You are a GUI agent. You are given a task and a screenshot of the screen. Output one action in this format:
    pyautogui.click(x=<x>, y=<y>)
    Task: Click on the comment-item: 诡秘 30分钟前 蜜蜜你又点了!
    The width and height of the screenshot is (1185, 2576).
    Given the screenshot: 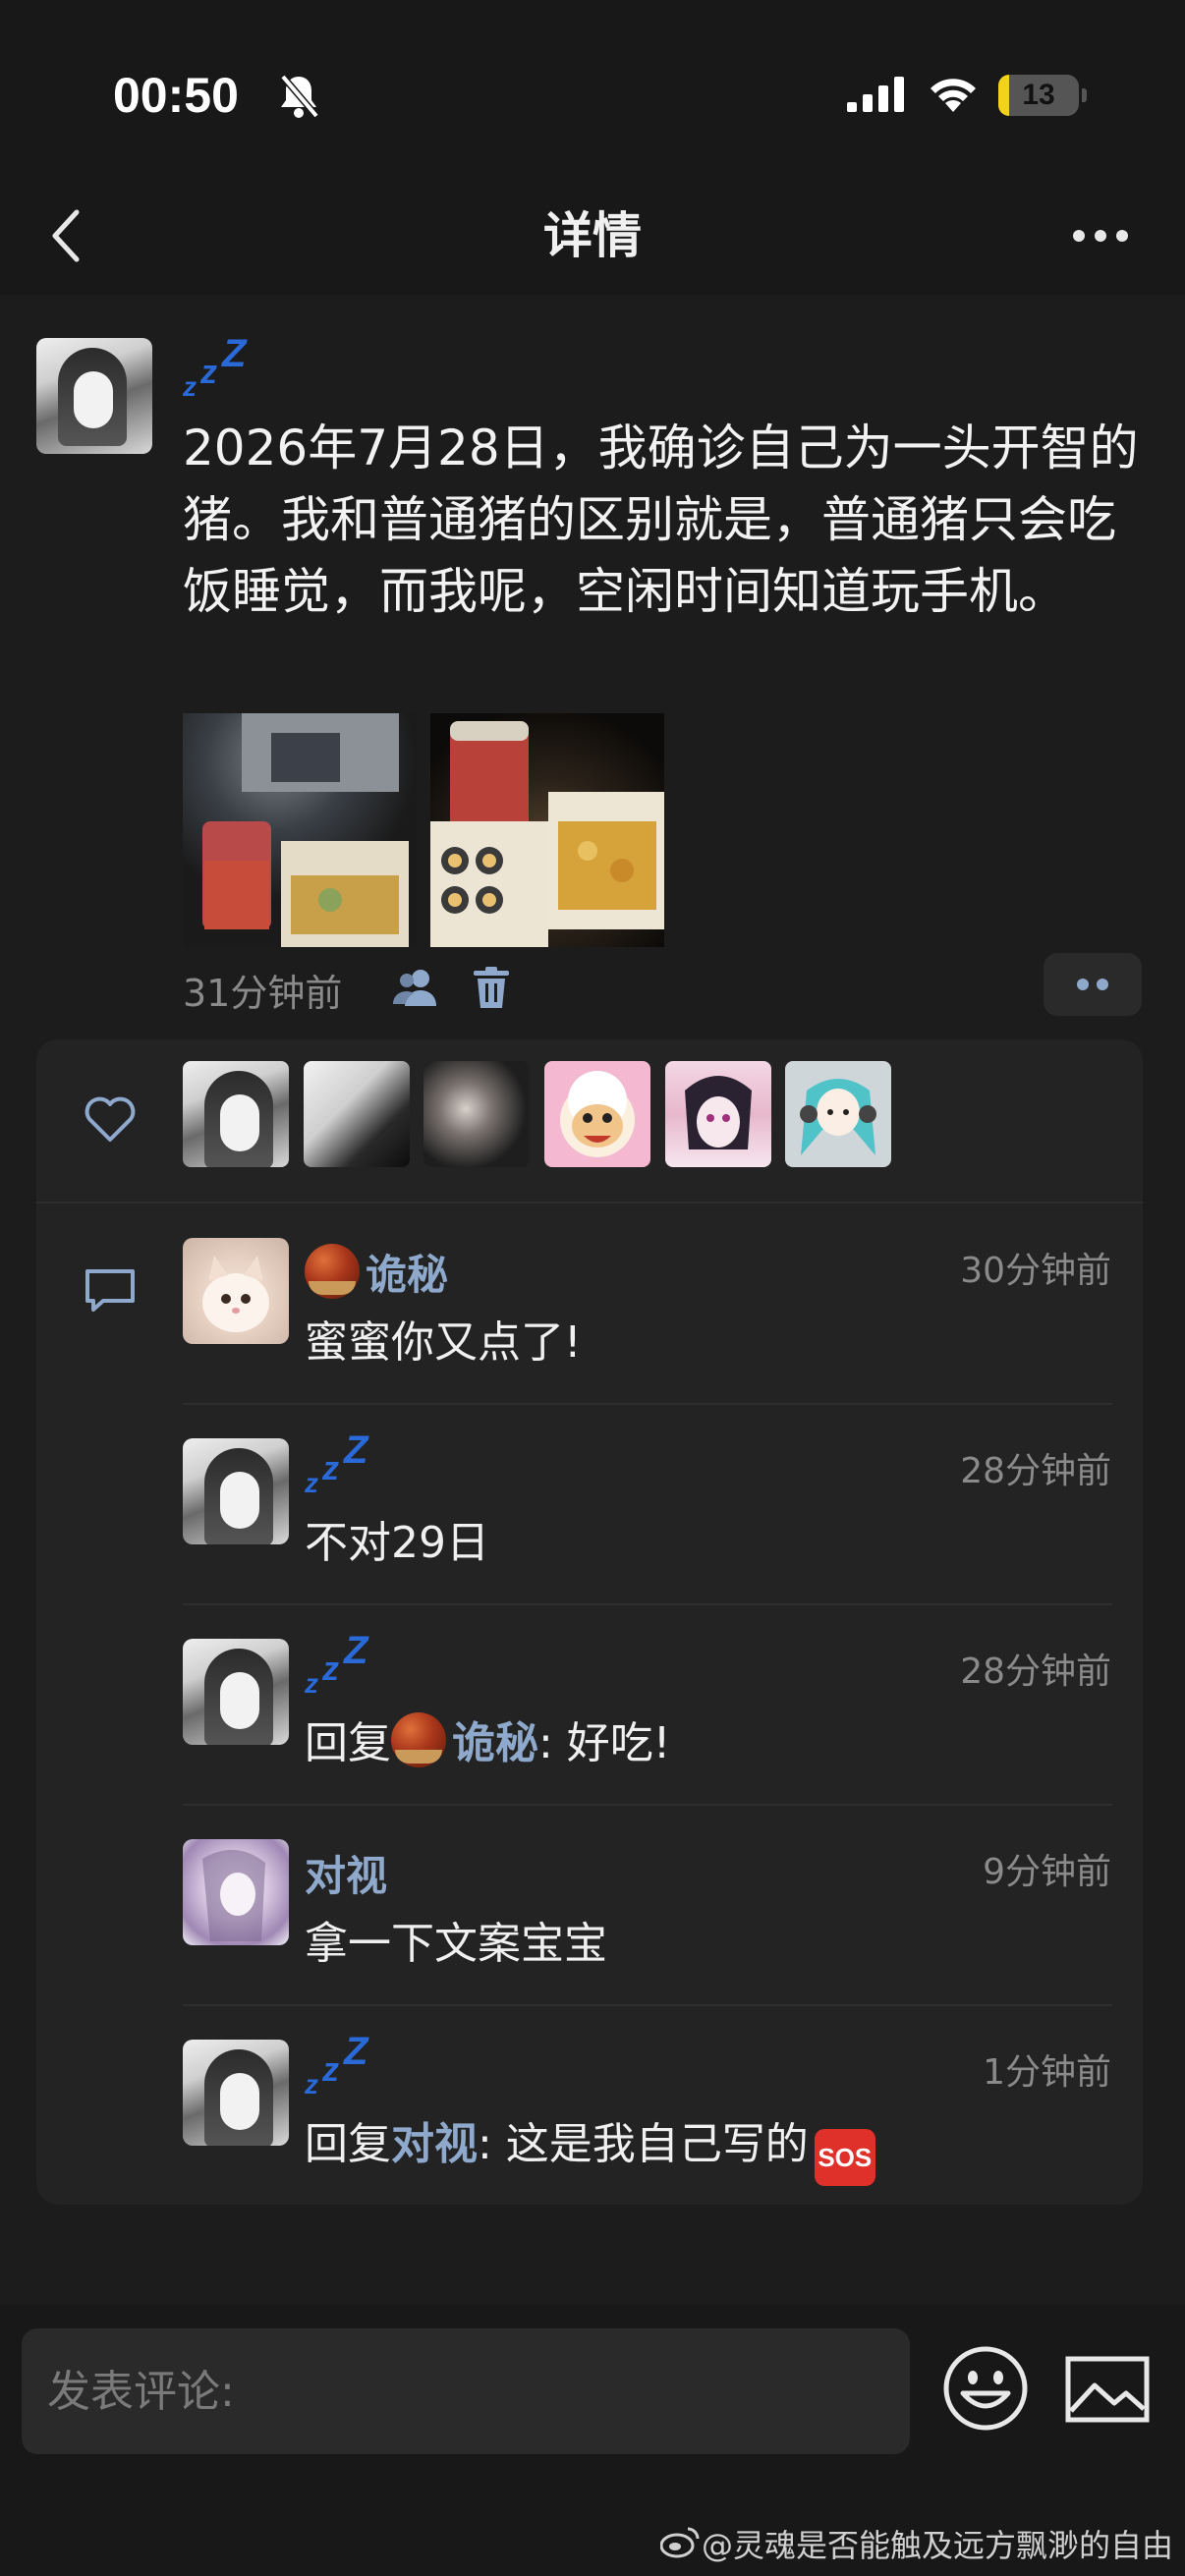 What is the action you would take?
    pyautogui.click(x=590, y=1304)
    